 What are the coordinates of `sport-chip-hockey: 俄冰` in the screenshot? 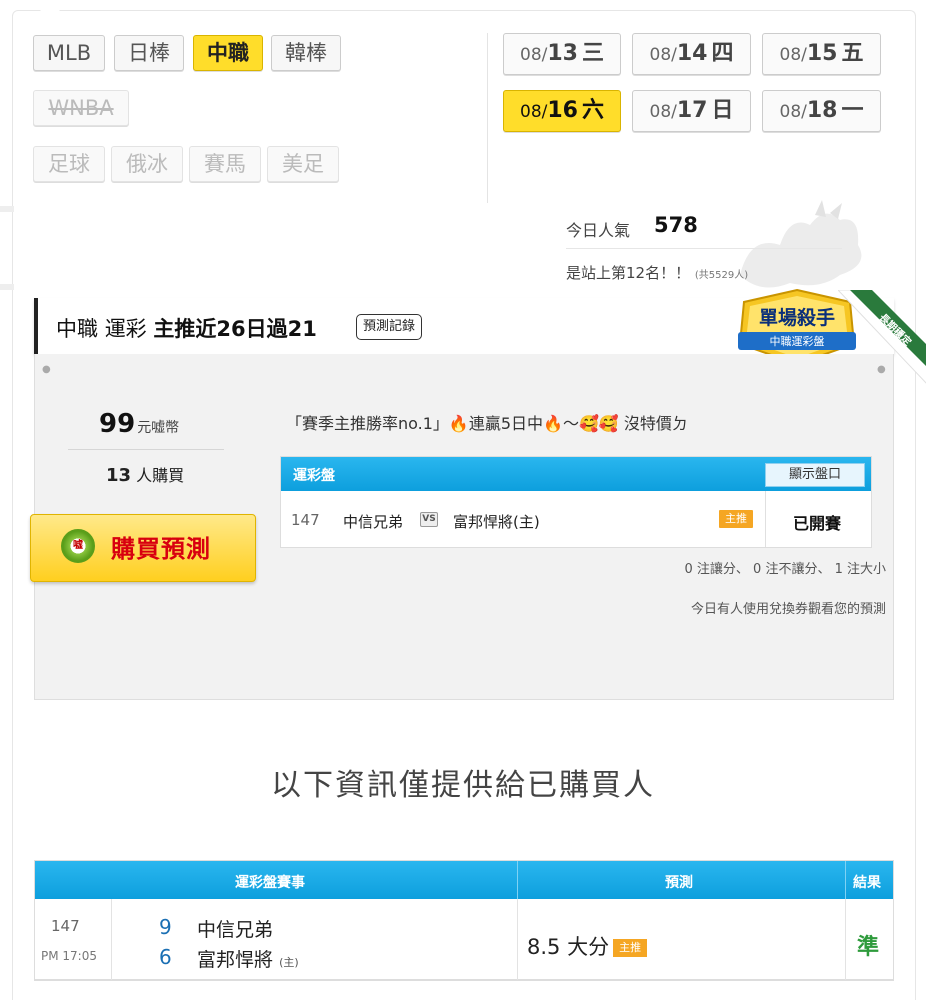 It's located at (147, 164).